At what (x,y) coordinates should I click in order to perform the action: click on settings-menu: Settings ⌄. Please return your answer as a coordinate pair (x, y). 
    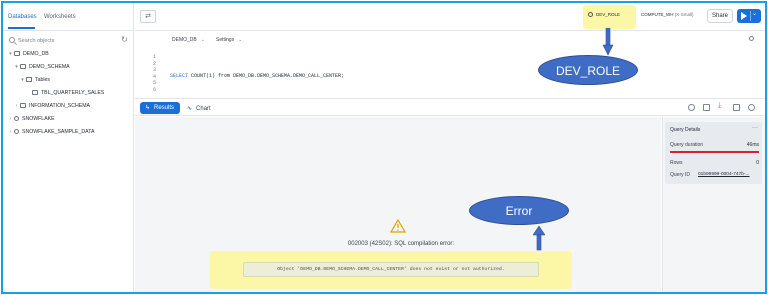
    Looking at the image, I should click on (229, 40).